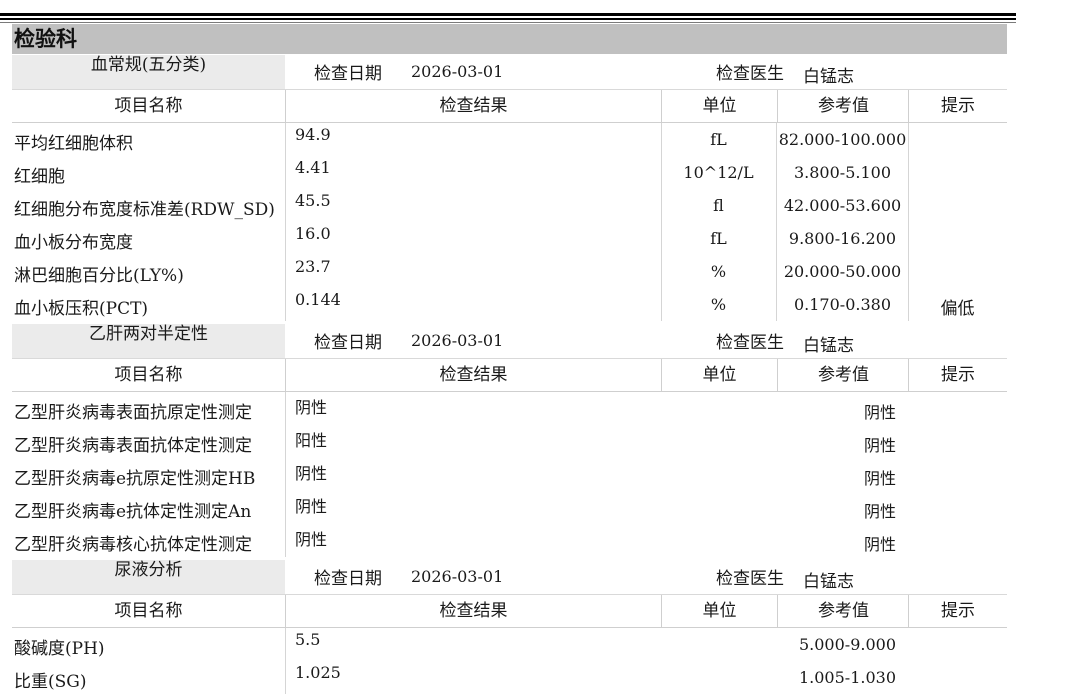  I want to click on table-row: 酸碱度(PH) 5.5 5.000-9.000, so click(509, 644).